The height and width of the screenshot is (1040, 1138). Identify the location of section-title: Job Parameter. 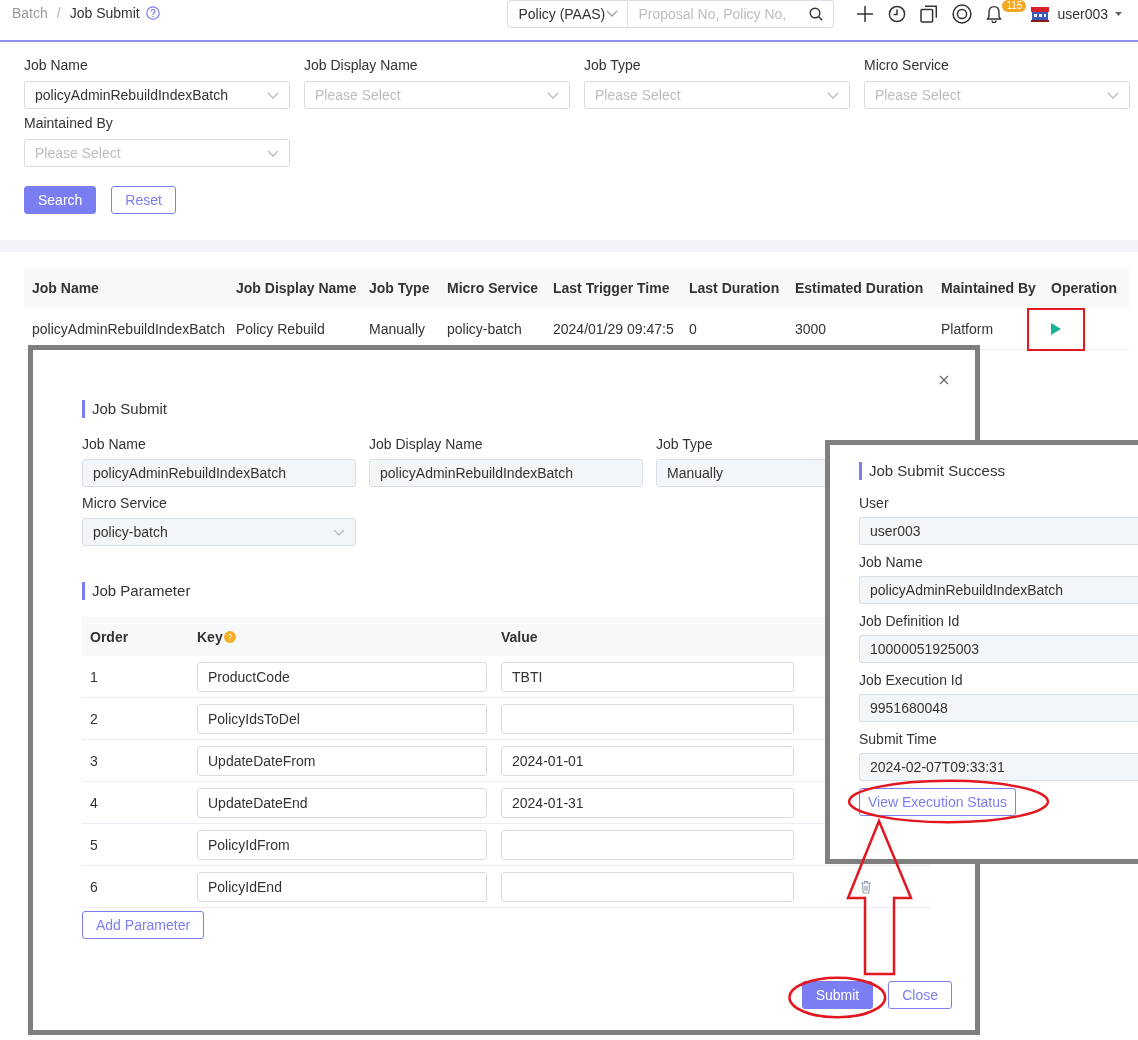
(136, 591).